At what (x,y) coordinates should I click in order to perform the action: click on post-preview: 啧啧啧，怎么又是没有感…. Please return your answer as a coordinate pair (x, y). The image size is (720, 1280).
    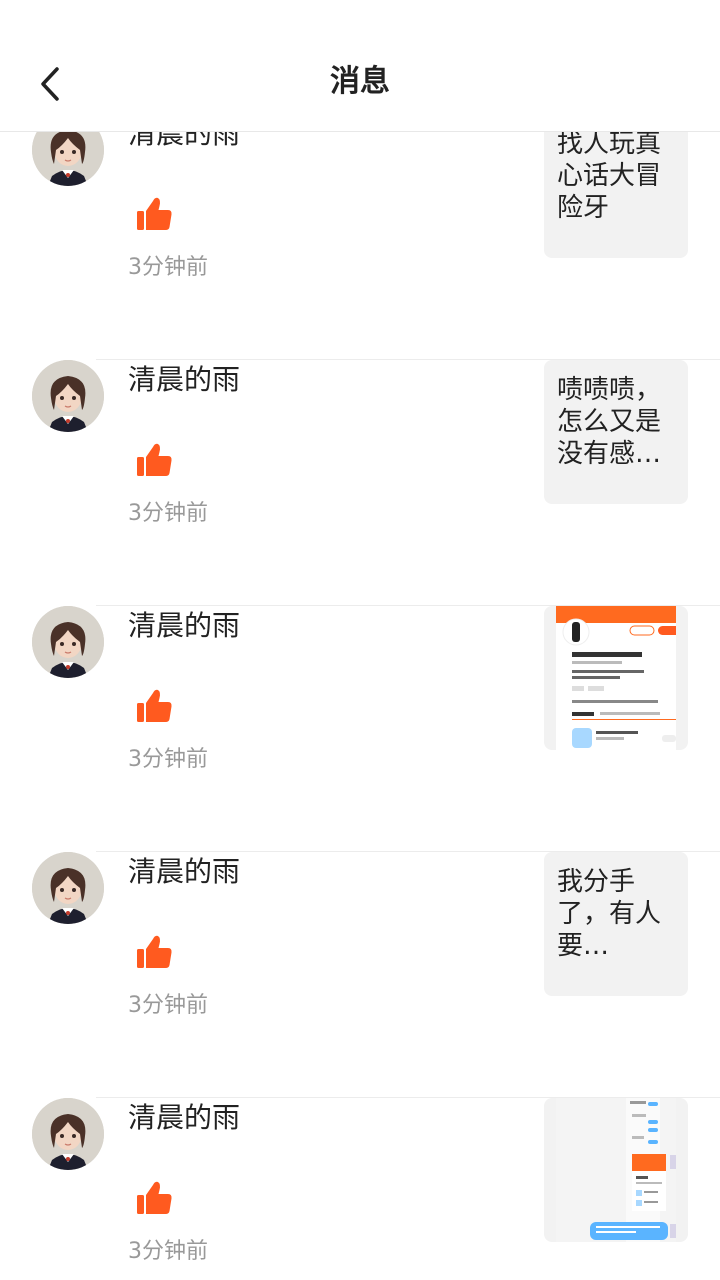
    Looking at the image, I should click on (616, 432).